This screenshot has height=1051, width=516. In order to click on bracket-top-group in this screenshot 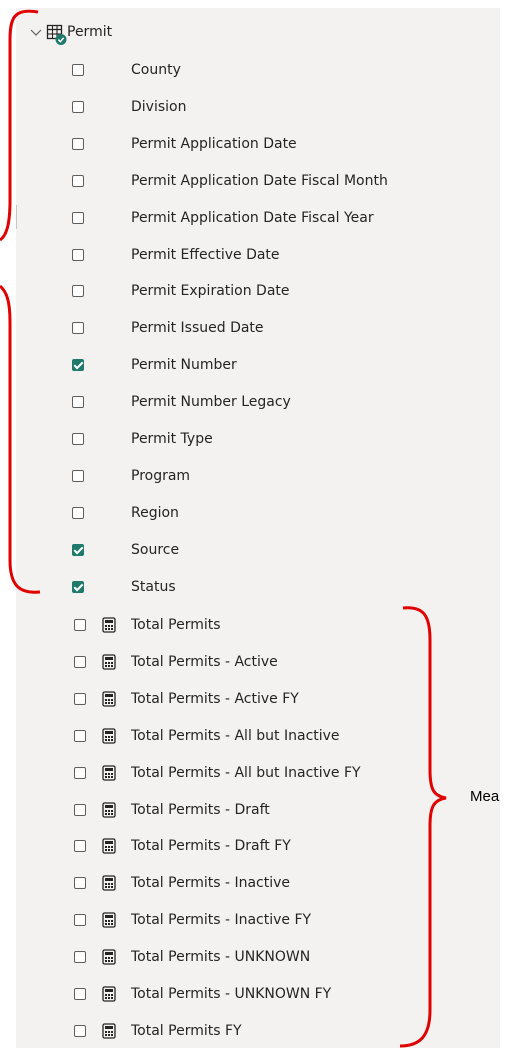, I will do `click(19, 125)`.